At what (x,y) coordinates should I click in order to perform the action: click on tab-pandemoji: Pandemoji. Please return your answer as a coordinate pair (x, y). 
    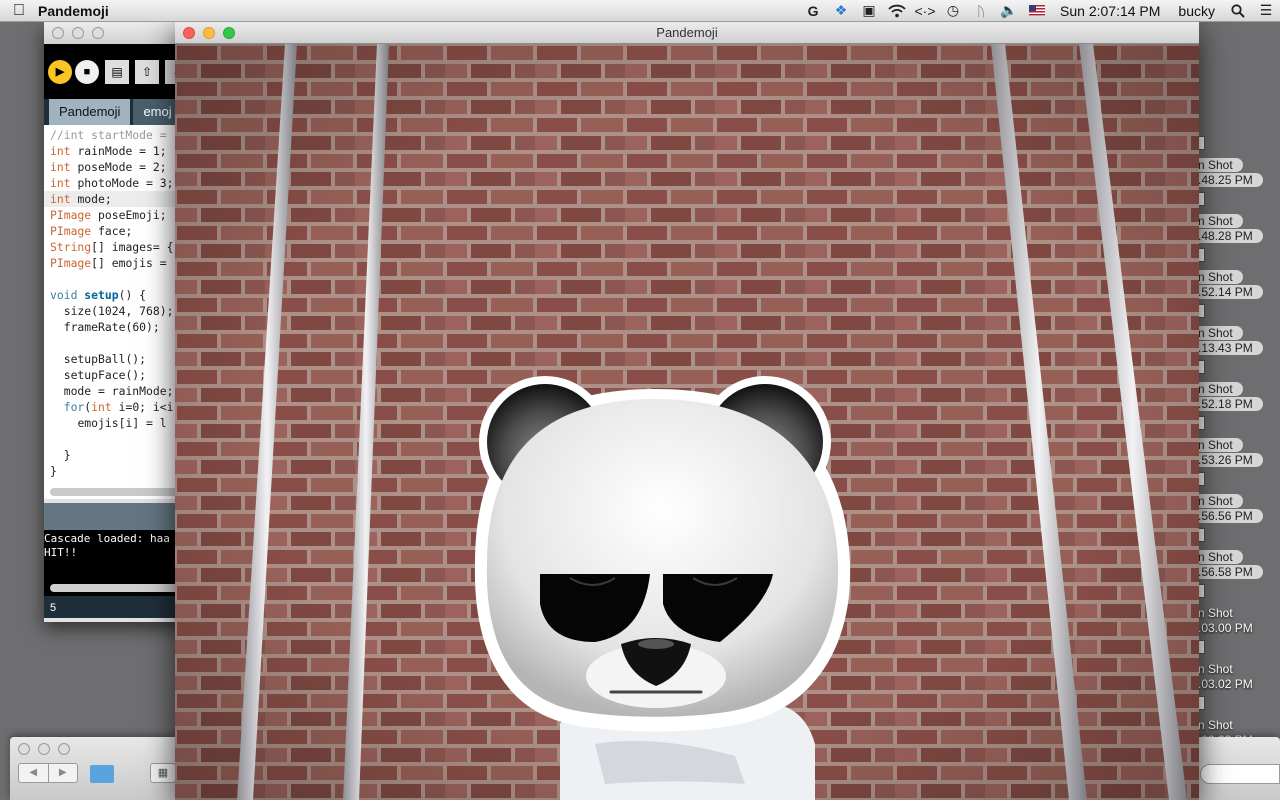
    Looking at the image, I should click on (90, 112).